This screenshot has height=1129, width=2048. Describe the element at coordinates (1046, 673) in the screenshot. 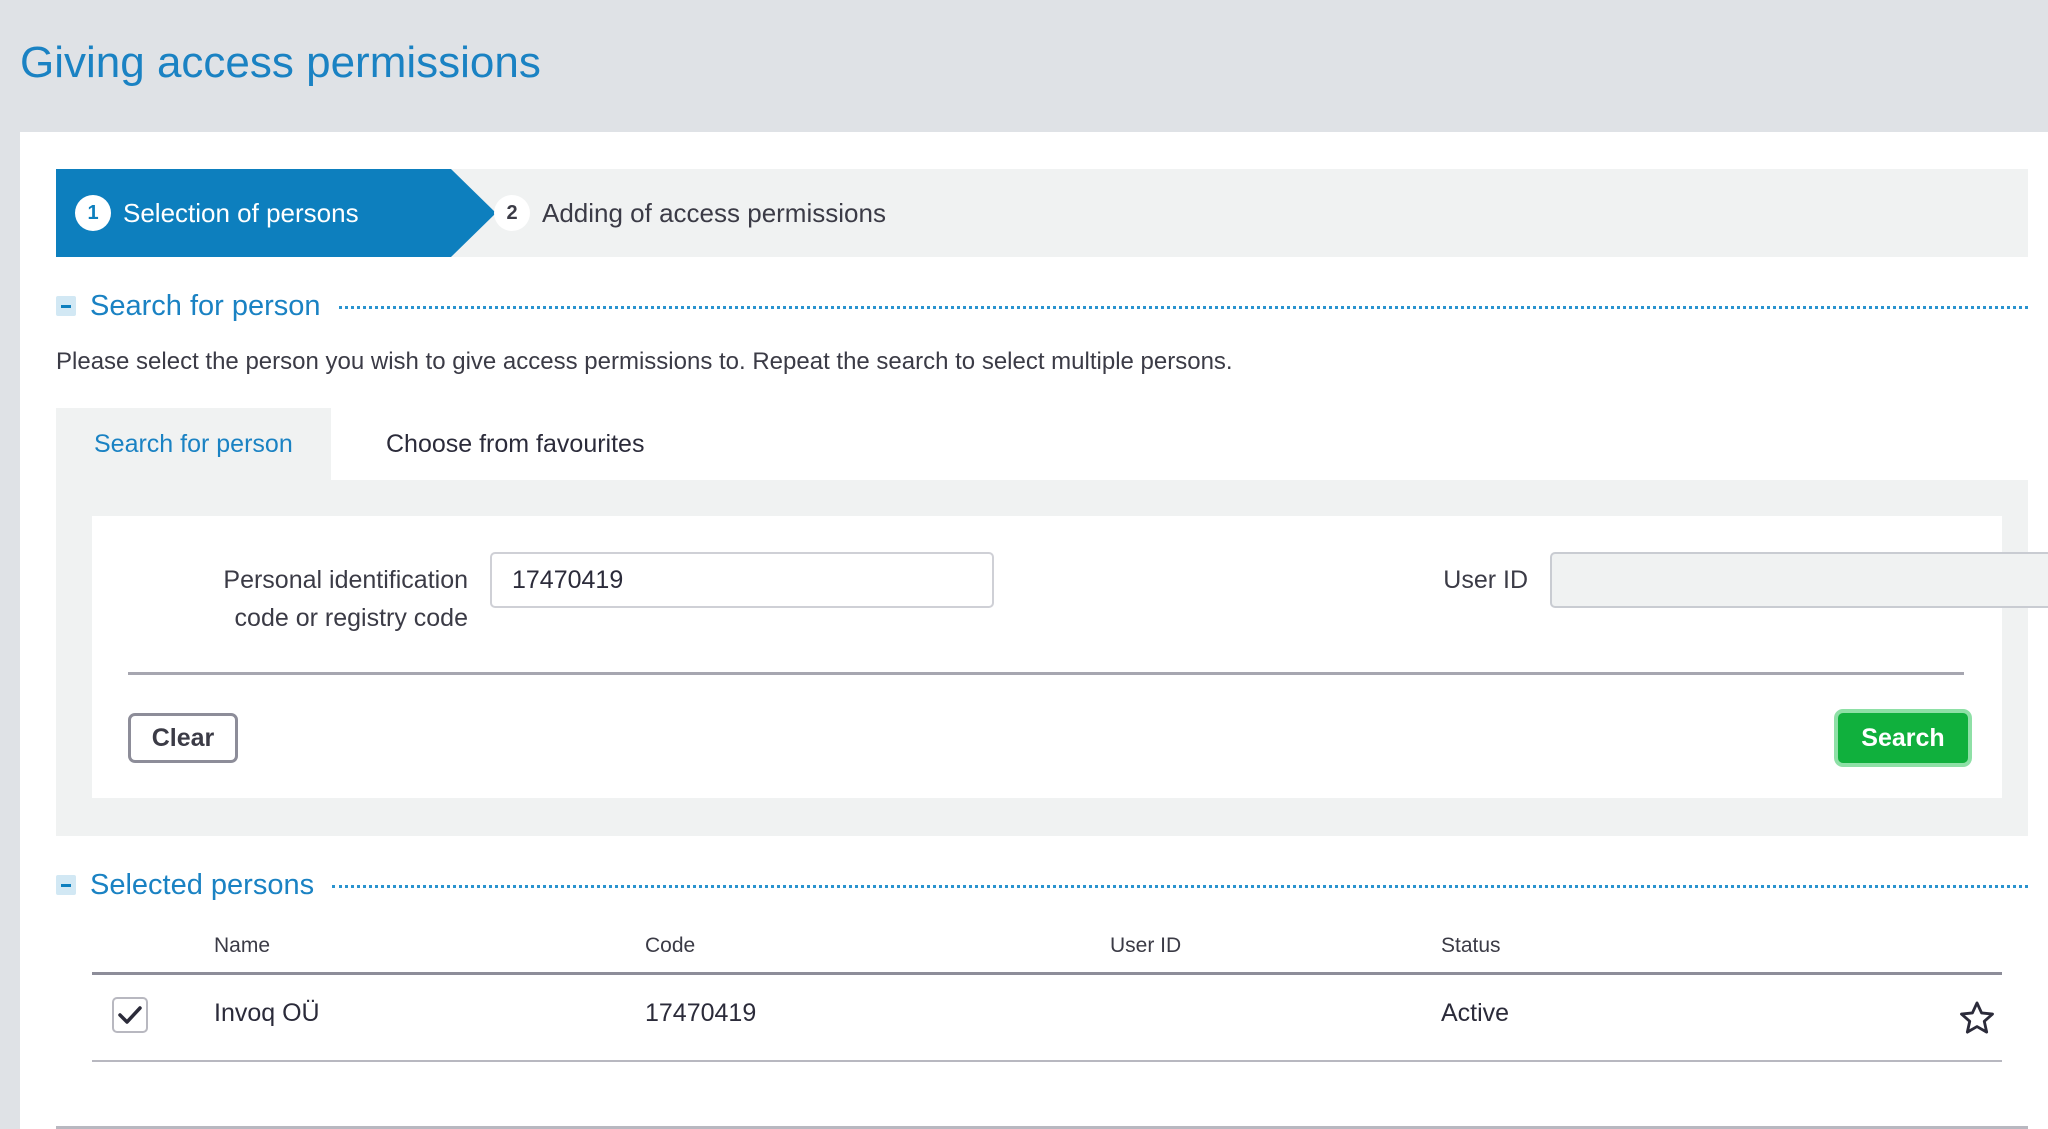

I see `form-divider` at that location.